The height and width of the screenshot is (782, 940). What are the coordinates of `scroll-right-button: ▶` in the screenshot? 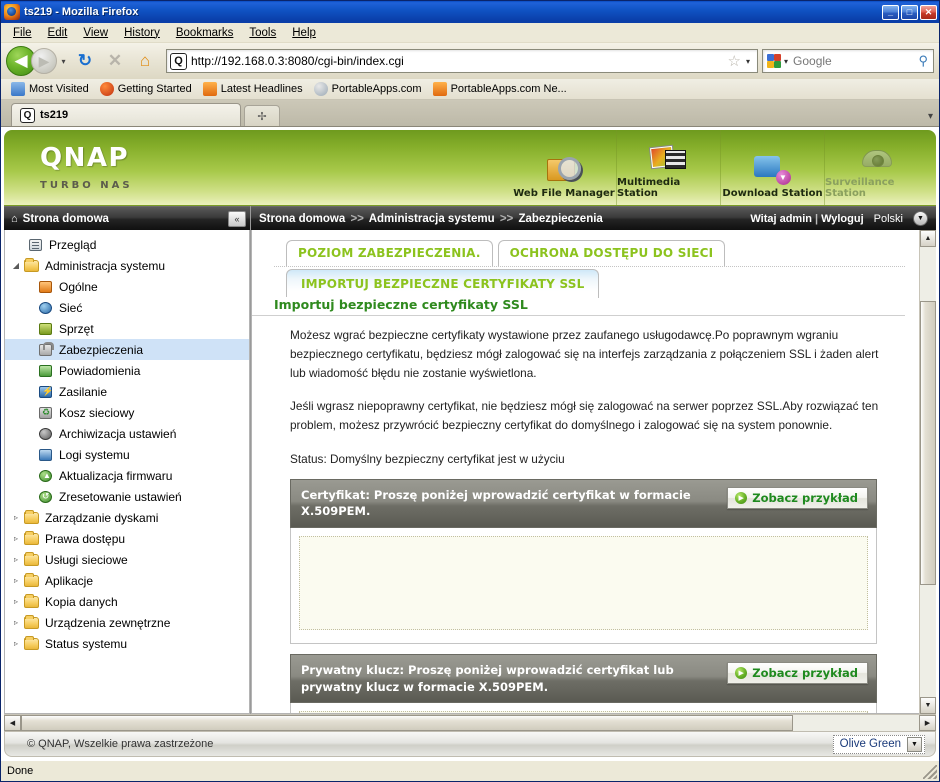 It's located at (927, 723).